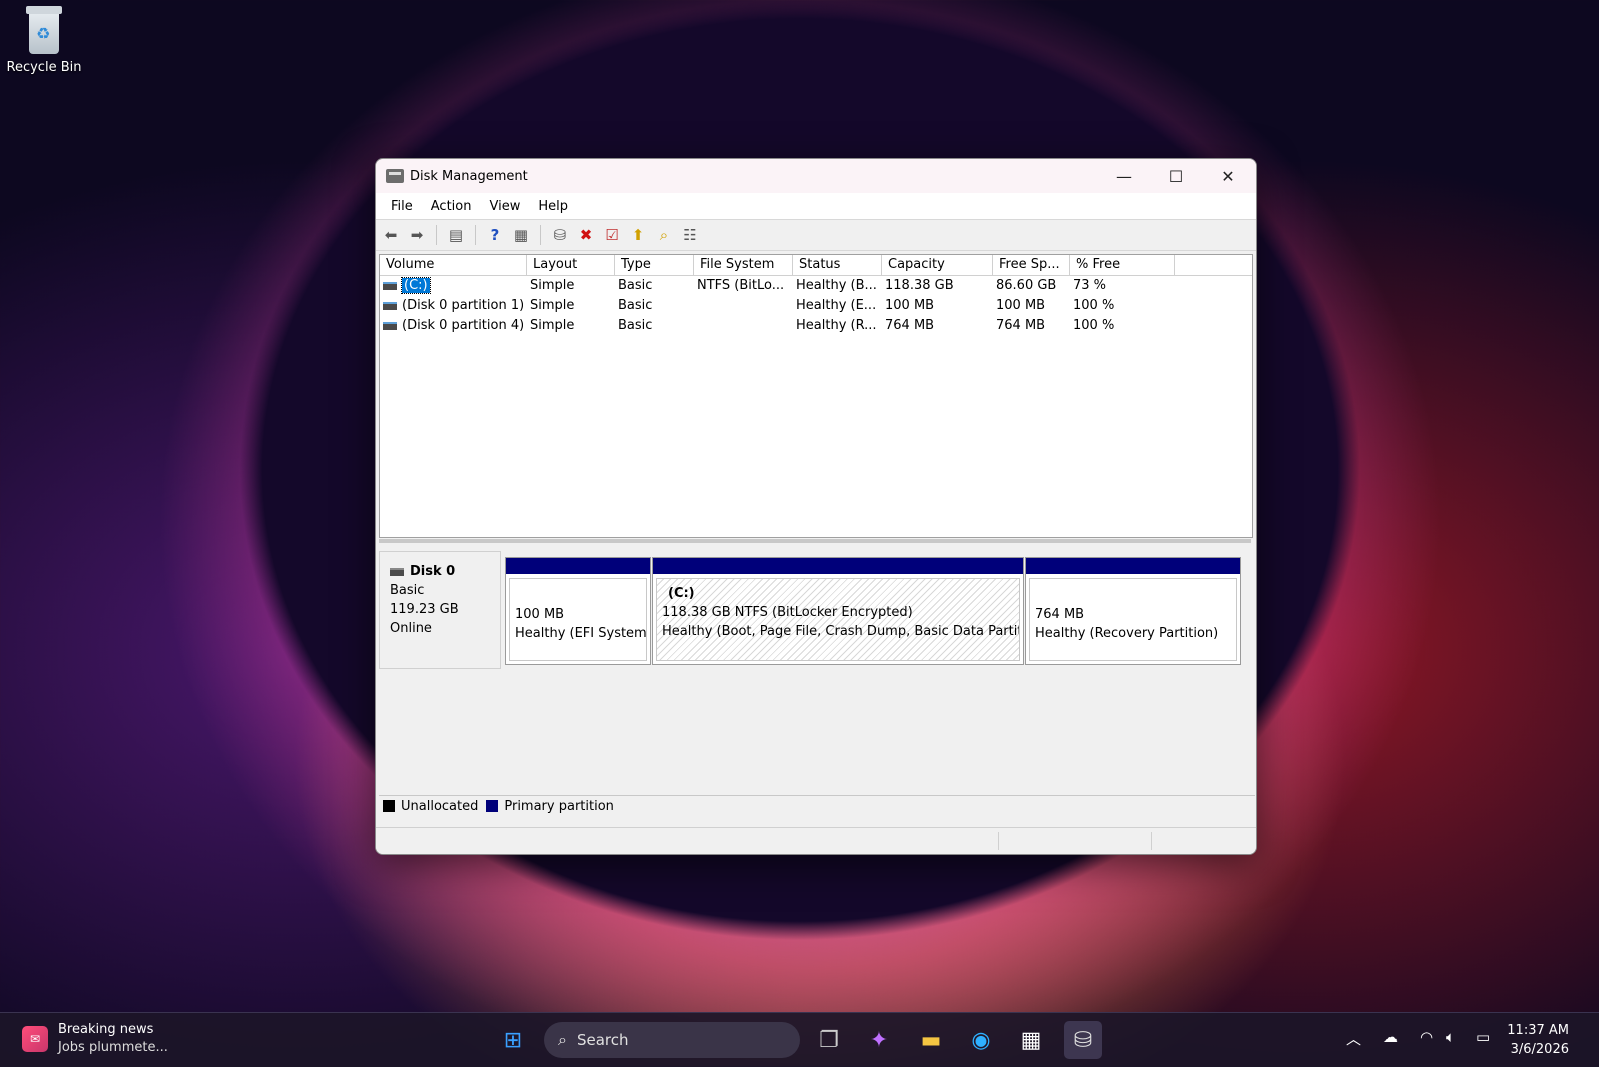 The height and width of the screenshot is (1067, 1599). Describe the element at coordinates (451, 206) in the screenshot. I see `menu-action: Action` at that location.